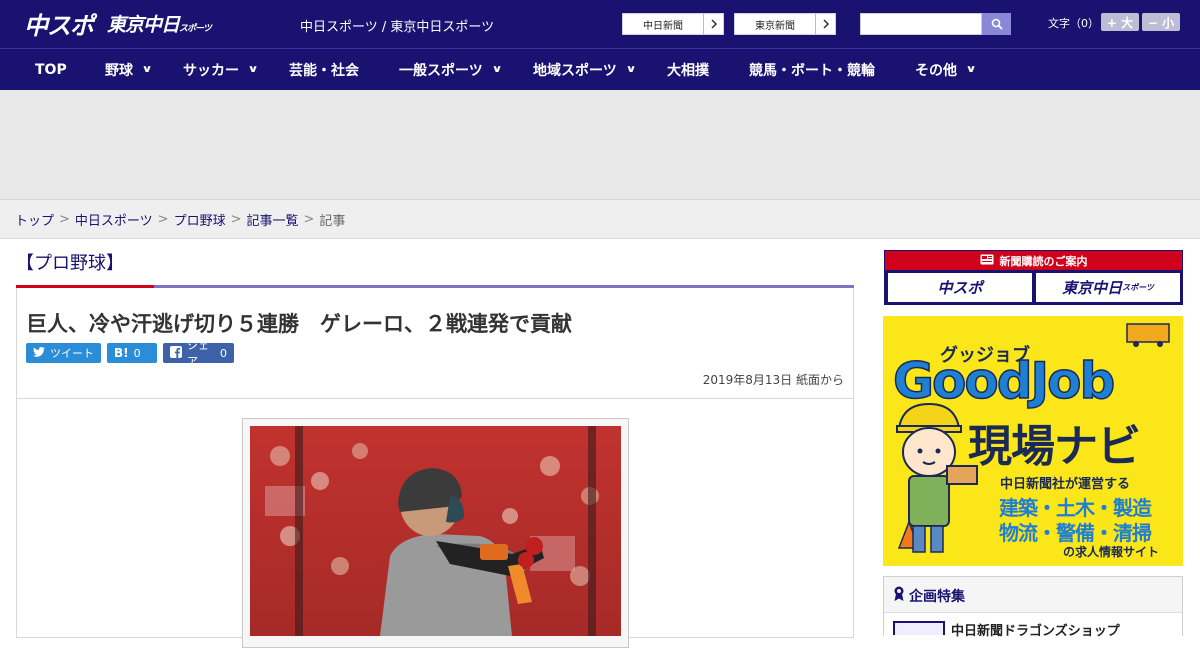 Image resolution: width=1200 pixels, height=648 pixels. I want to click on goodjob-title: GoodJob, so click(1004, 381).